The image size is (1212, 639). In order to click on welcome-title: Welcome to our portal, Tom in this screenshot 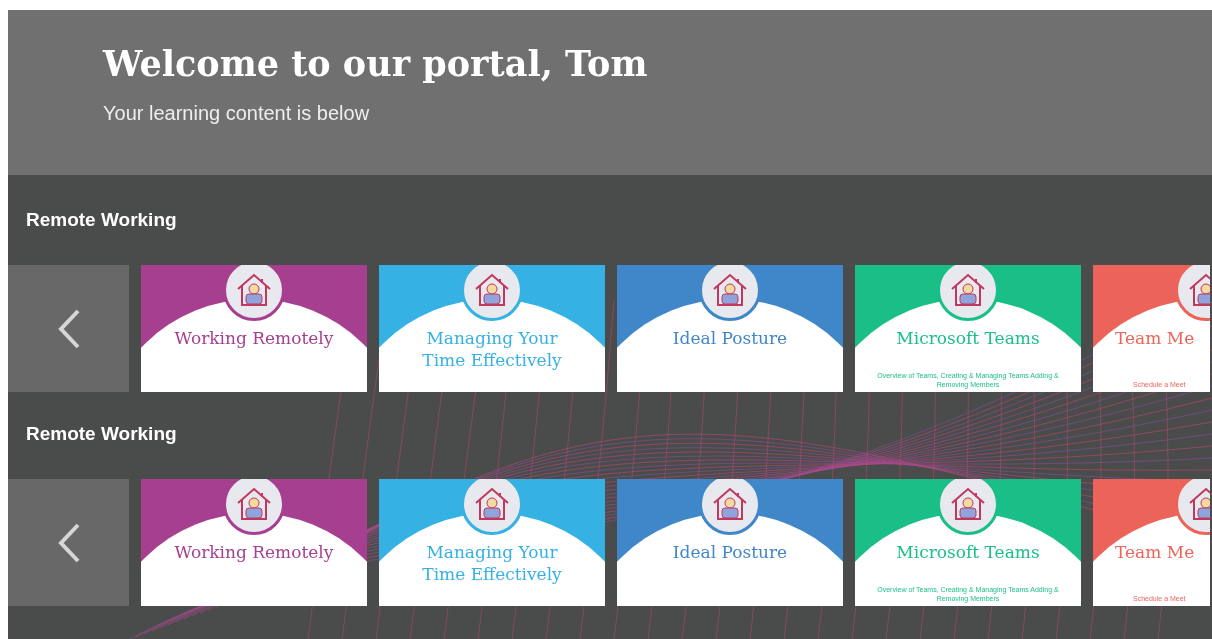, I will do `click(376, 64)`.